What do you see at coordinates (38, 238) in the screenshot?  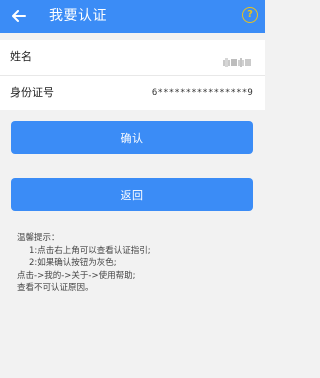 I see `tips-heading: 温馨提示：` at bounding box center [38, 238].